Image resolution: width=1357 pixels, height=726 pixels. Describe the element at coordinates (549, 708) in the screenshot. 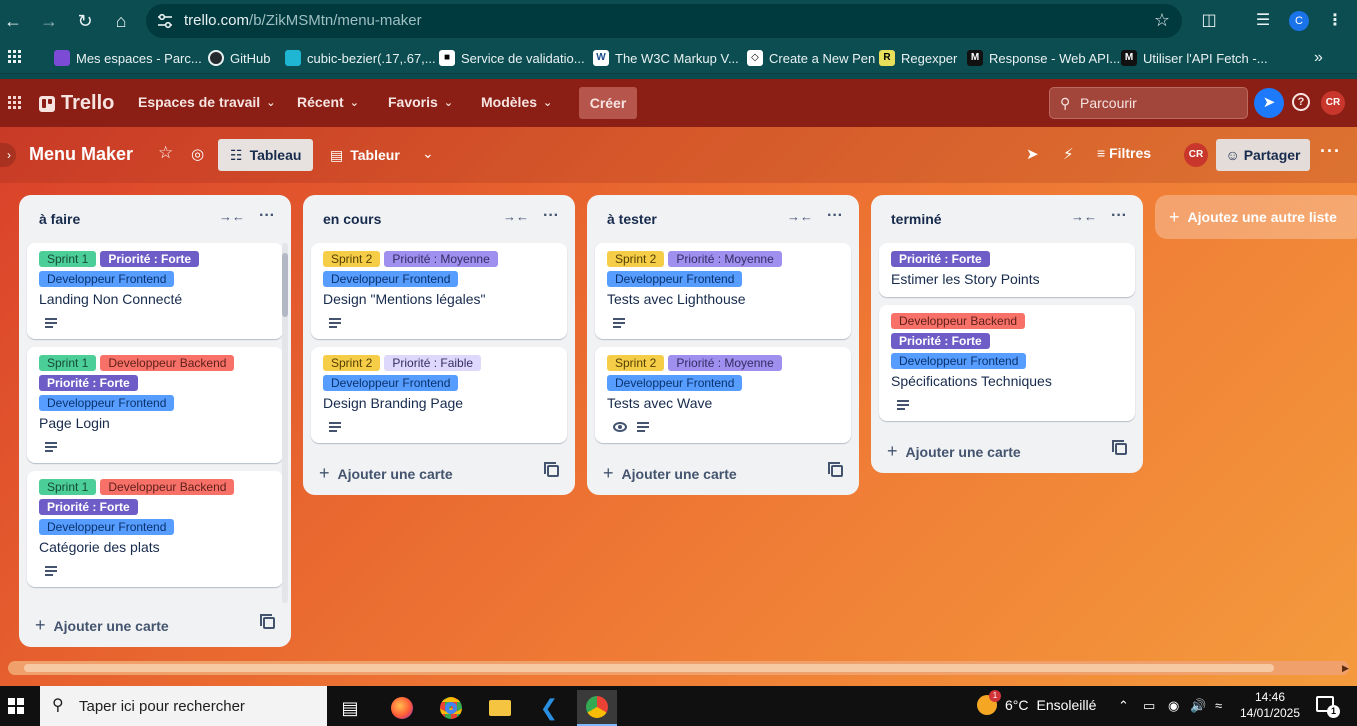

I see `vscode-icon: ❮` at that location.